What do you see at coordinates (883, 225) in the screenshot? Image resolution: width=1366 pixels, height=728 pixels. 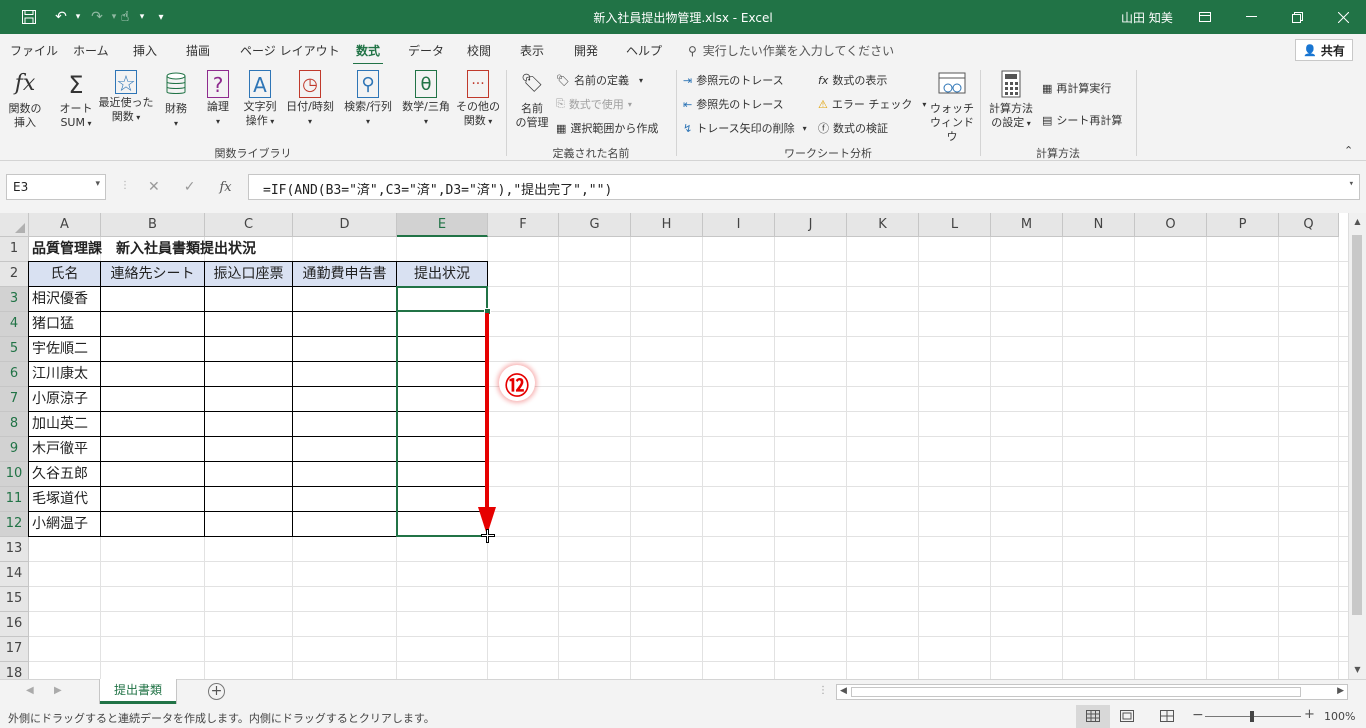 I see `column-header-k: K` at bounding box center [883, 225].